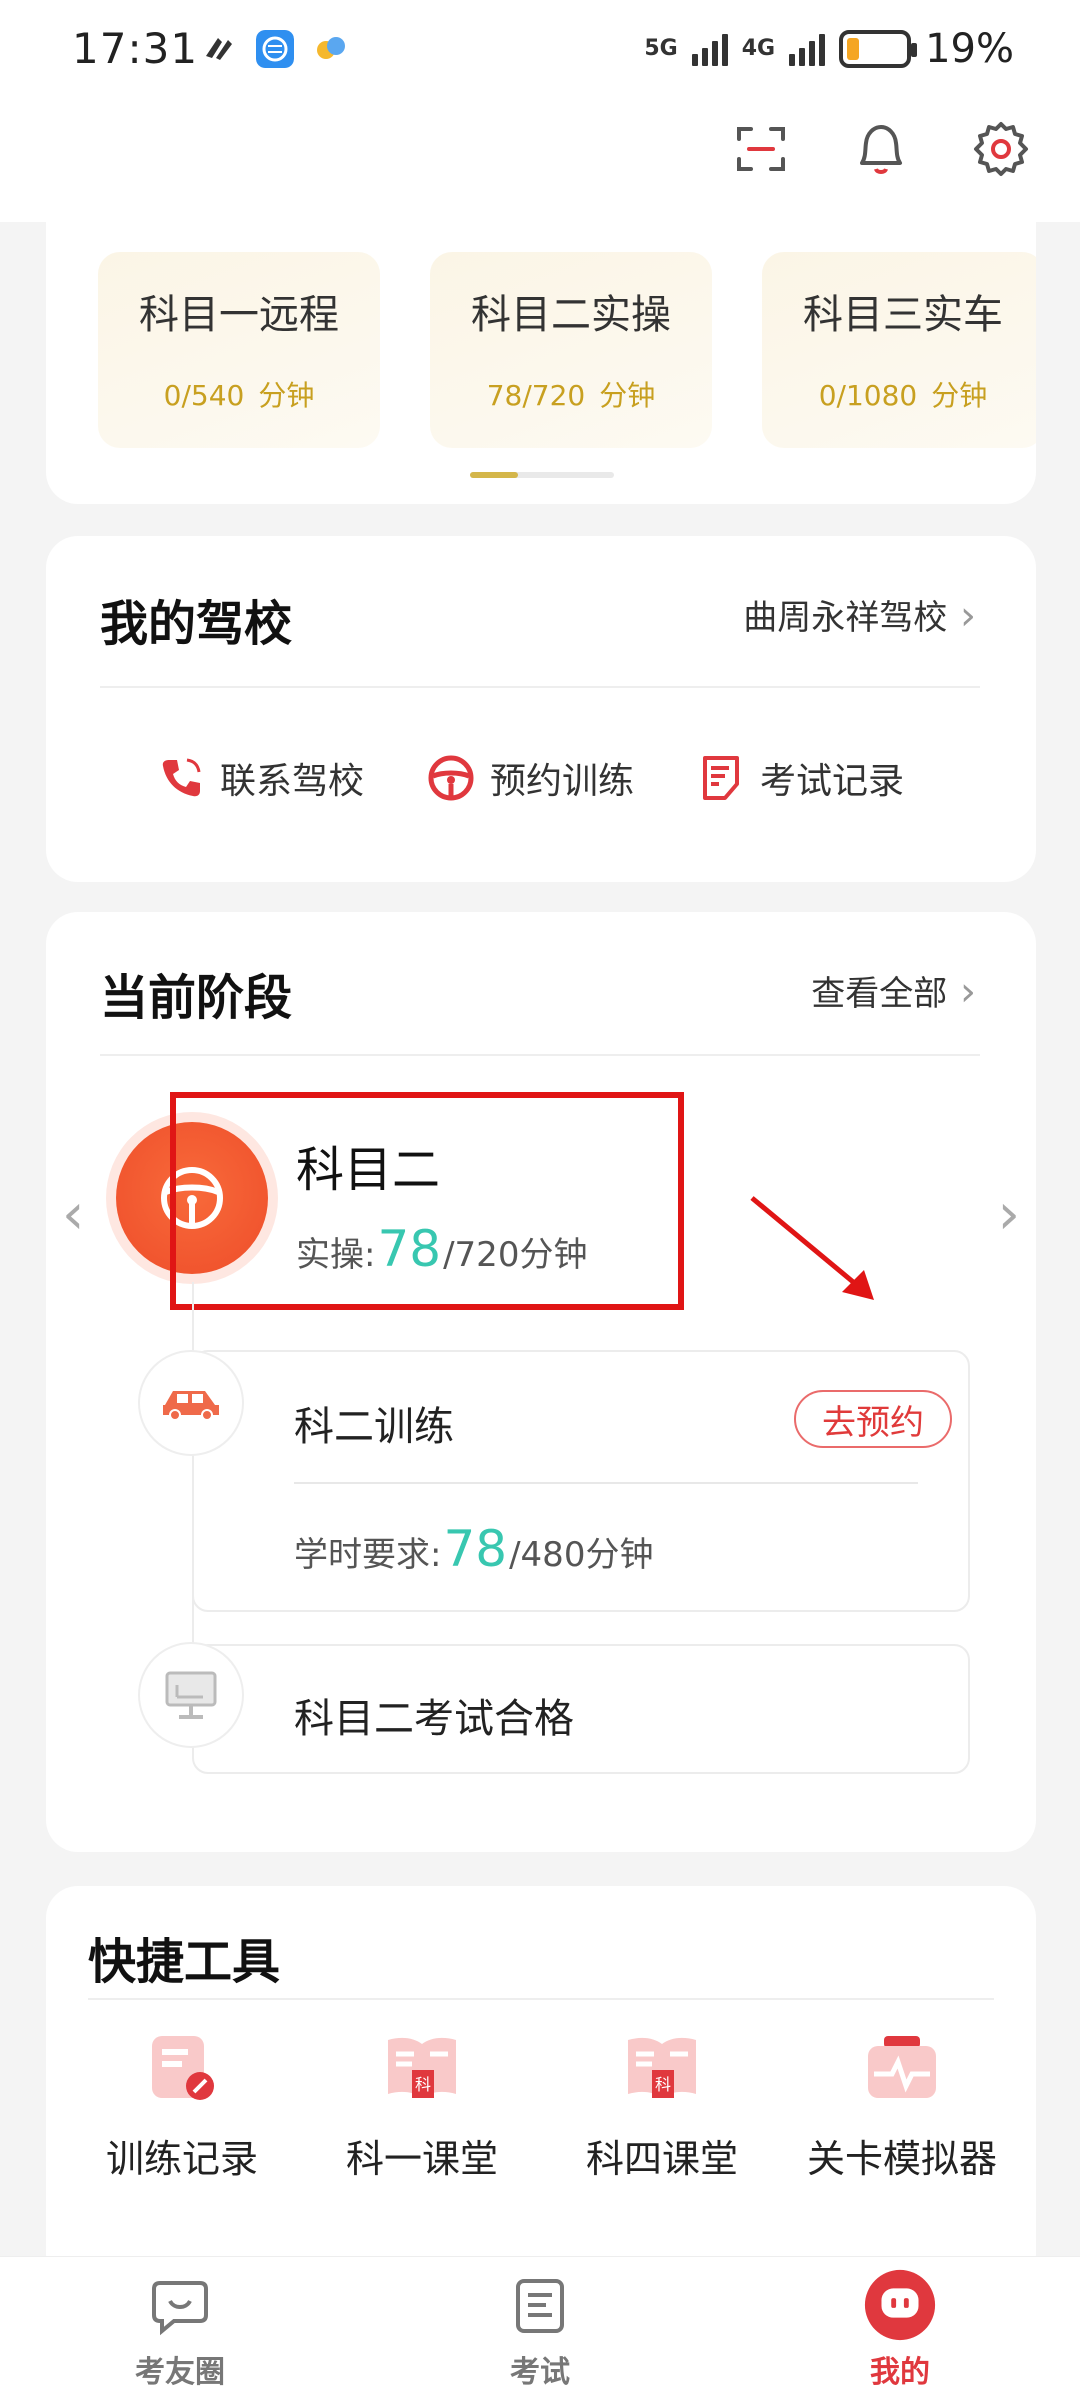 The width and height of the screenshot is (1080, 2400). I want to click on bottom-nav: 考友圈 考试 我的, so click(540, 2328).